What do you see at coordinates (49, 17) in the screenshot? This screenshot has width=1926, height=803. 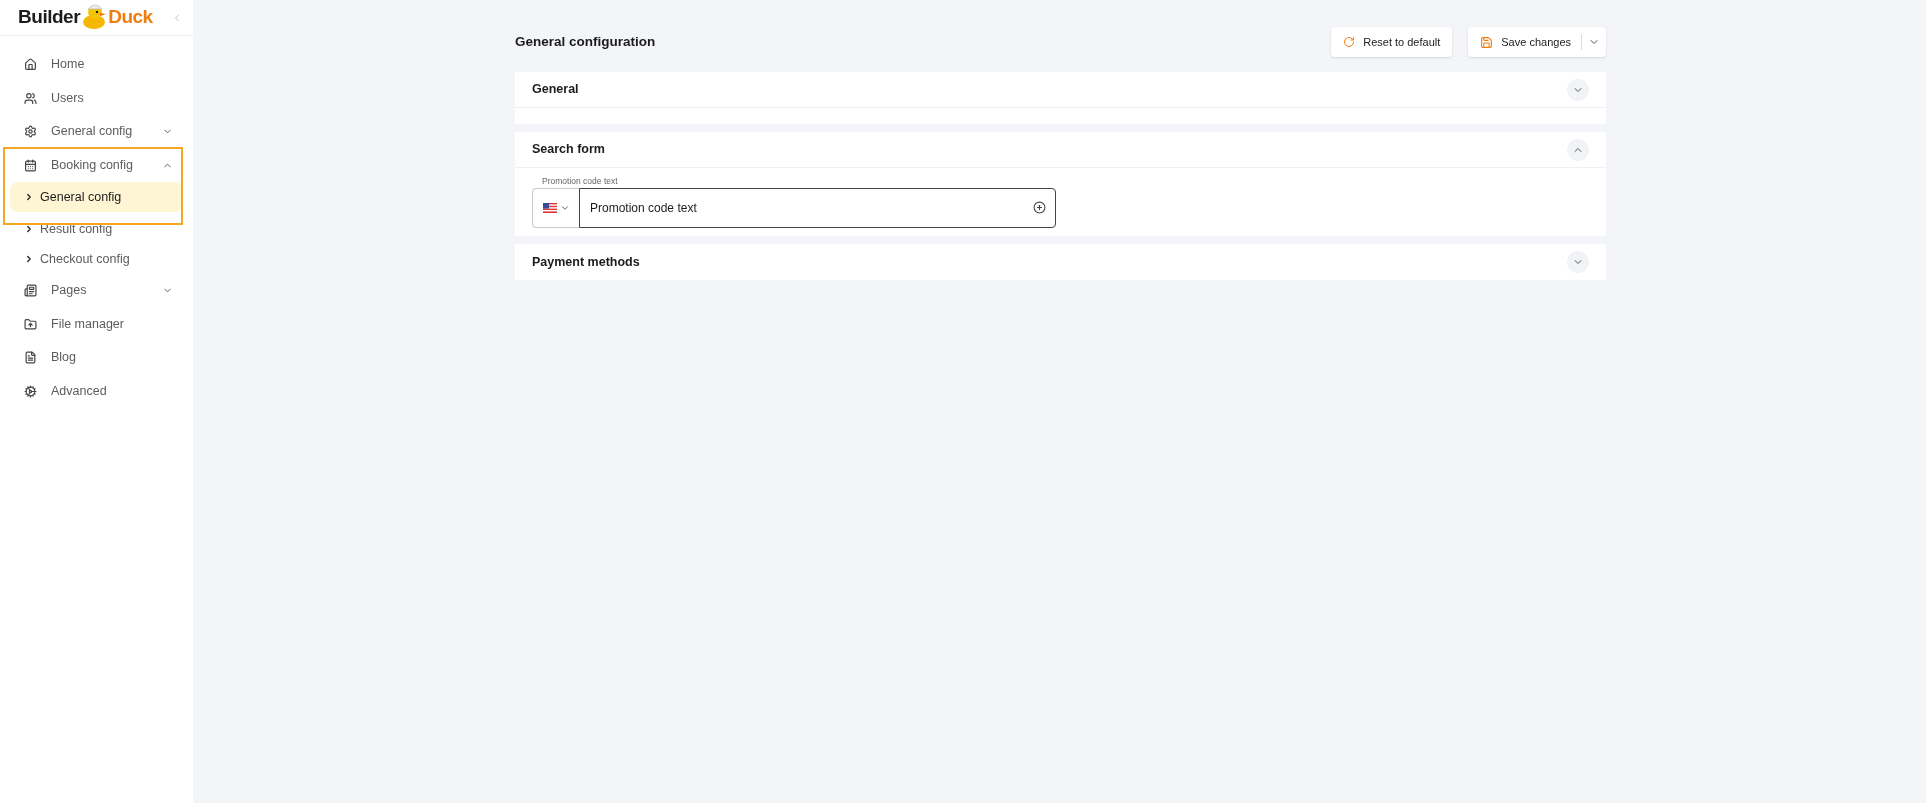 I see `logo-text: Builder` at bounding box center [49, 17].